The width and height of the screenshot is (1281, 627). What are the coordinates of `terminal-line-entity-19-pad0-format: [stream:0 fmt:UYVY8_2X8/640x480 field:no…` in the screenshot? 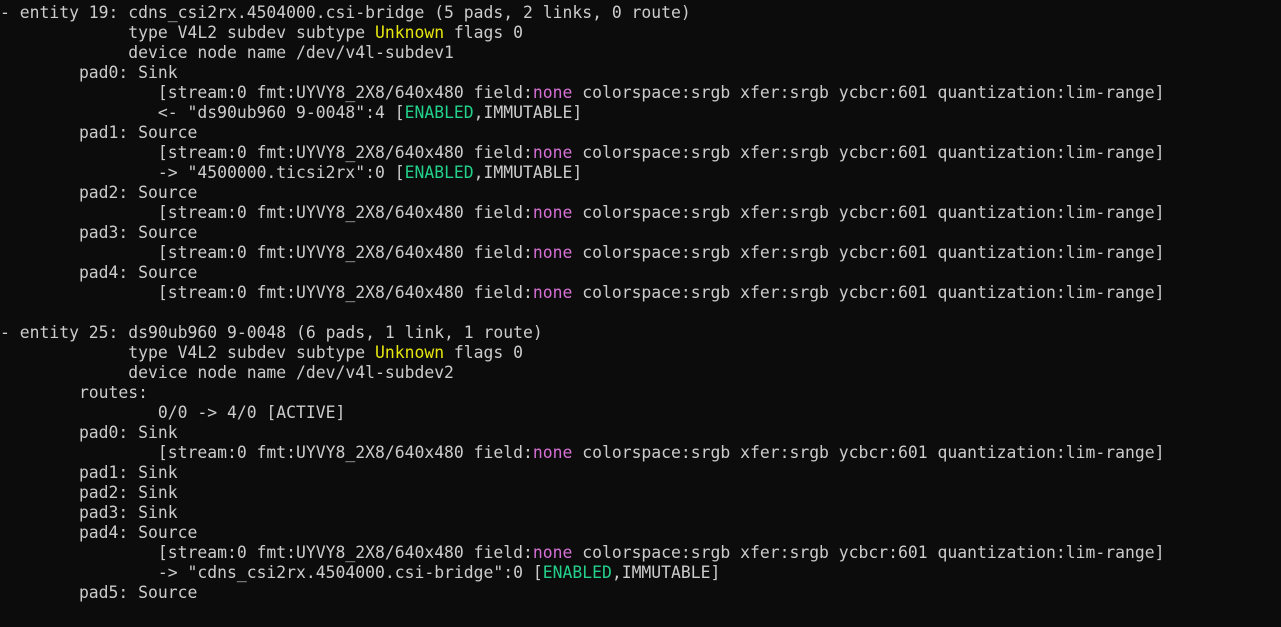 It's located at (582, 93).